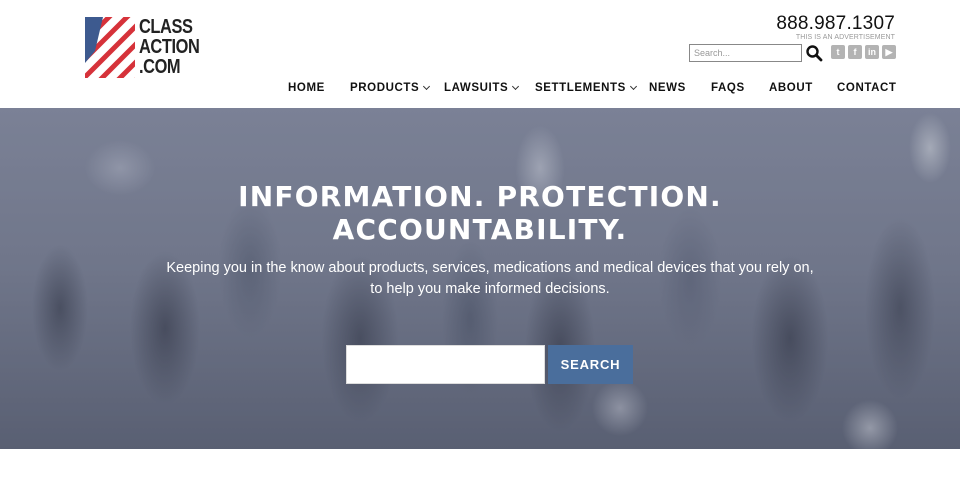 Image resolution: width=960 pixels, height=480 pixels. I want to click on nav-label: FAQS, so click(728, 88).